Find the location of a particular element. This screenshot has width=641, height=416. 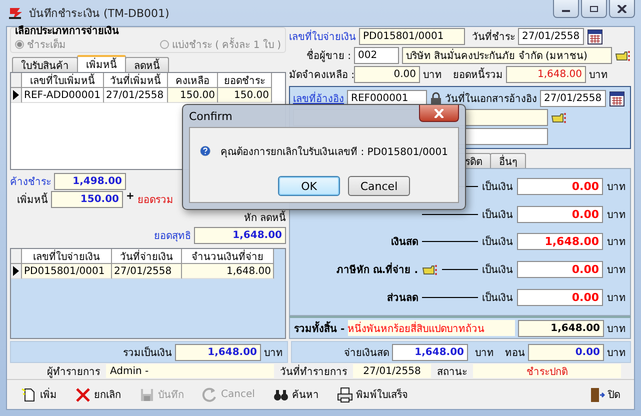

group-title: เลือกประเภทการจ่ายเงิน is located at coordinates (67, 31).